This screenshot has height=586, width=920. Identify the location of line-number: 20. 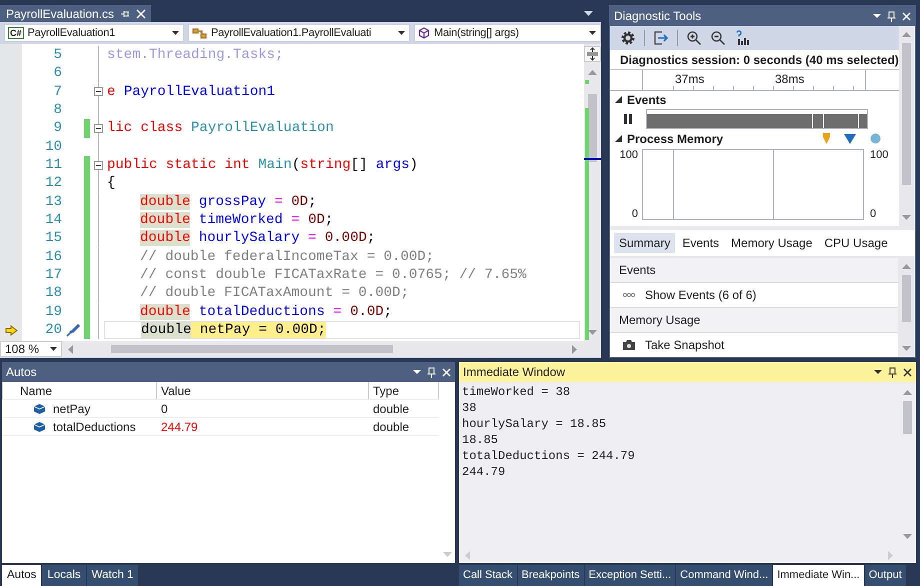
(53, 330).